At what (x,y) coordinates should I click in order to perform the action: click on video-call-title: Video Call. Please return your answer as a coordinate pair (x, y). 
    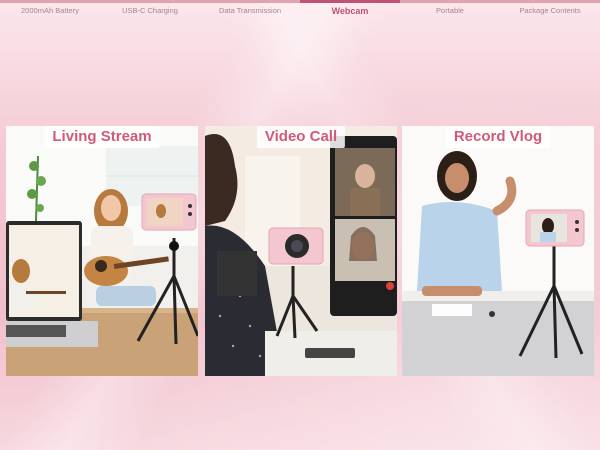
    Looking at the image, I should click on (301, 137).